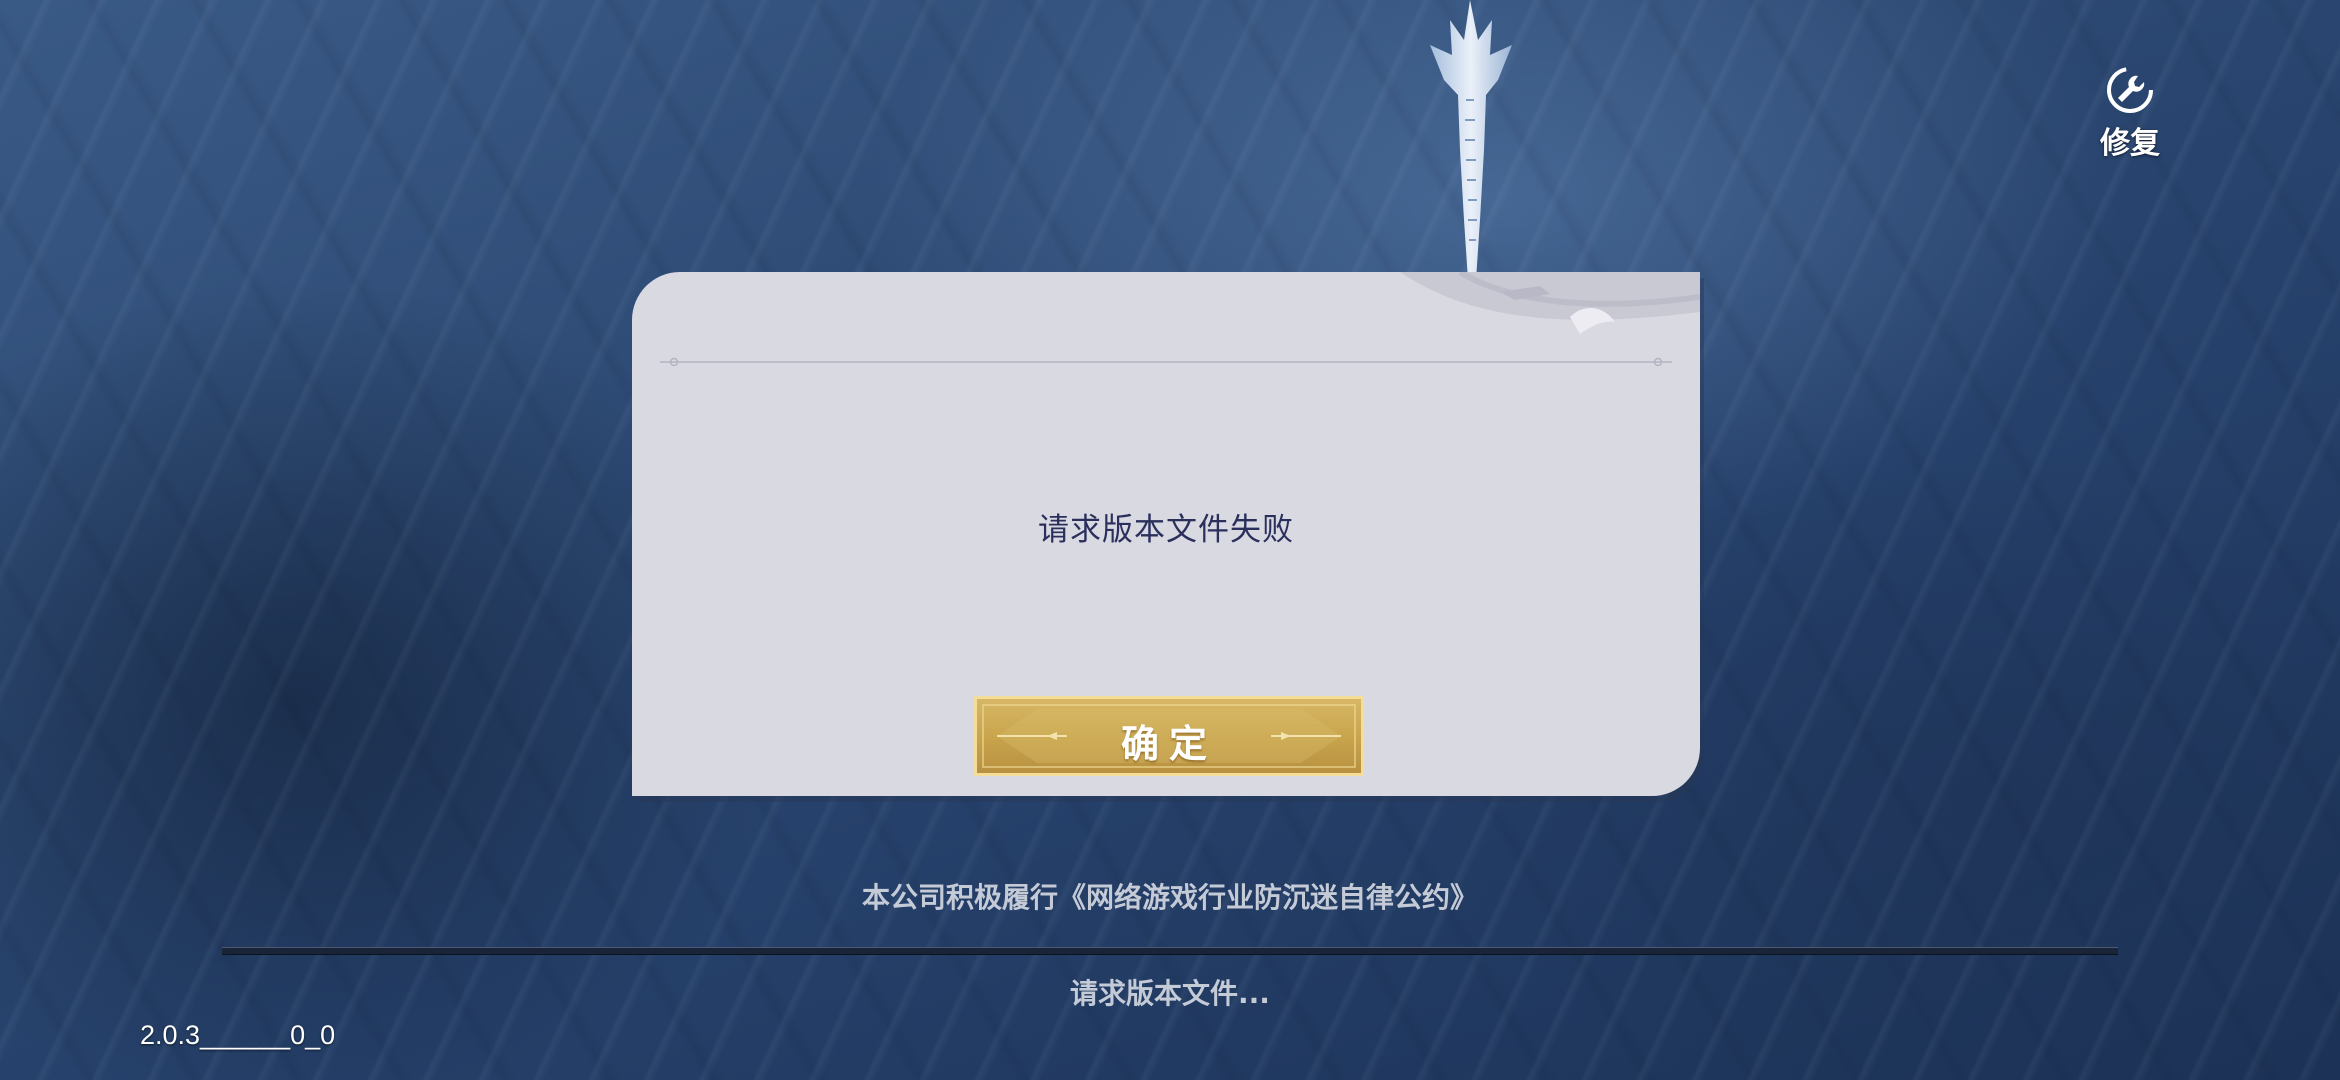 Image resolution: width=2340 pixels, height=1080 pixels. What do you see at coordinates (1170, 951) in the screenshot?
I see `loading-progress-bar` at bounding box center [1170, 951].